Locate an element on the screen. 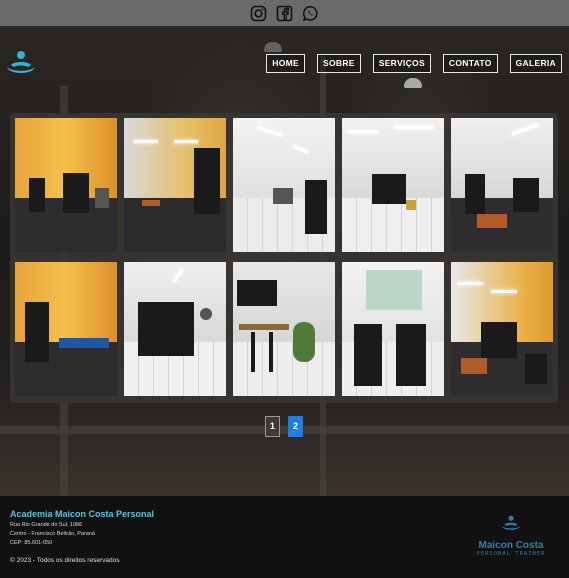 This screenshot has height=578, width=569. footer-logo: Maicon Costa PERSONAL TRAINER is located at coordinates (511, 537).